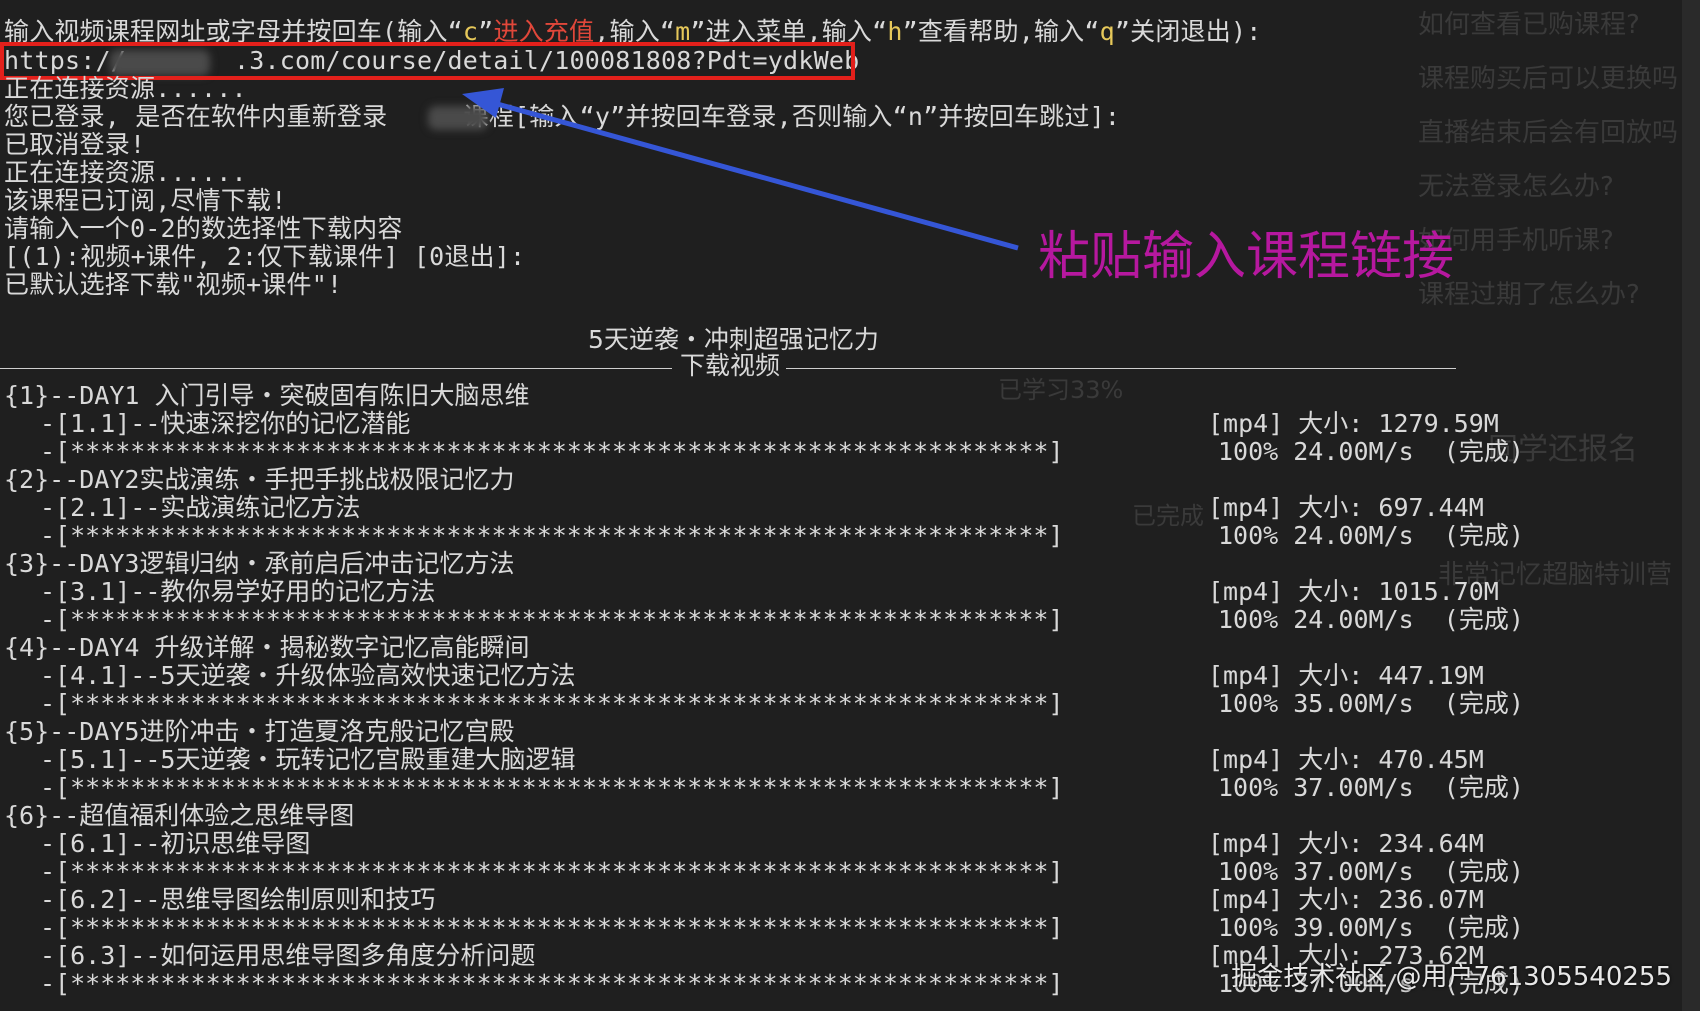 This screenshot has height=1011, width=1700. I want to click on file-meta: [mp4] 大小: 234.64M, so click(1346, 843).